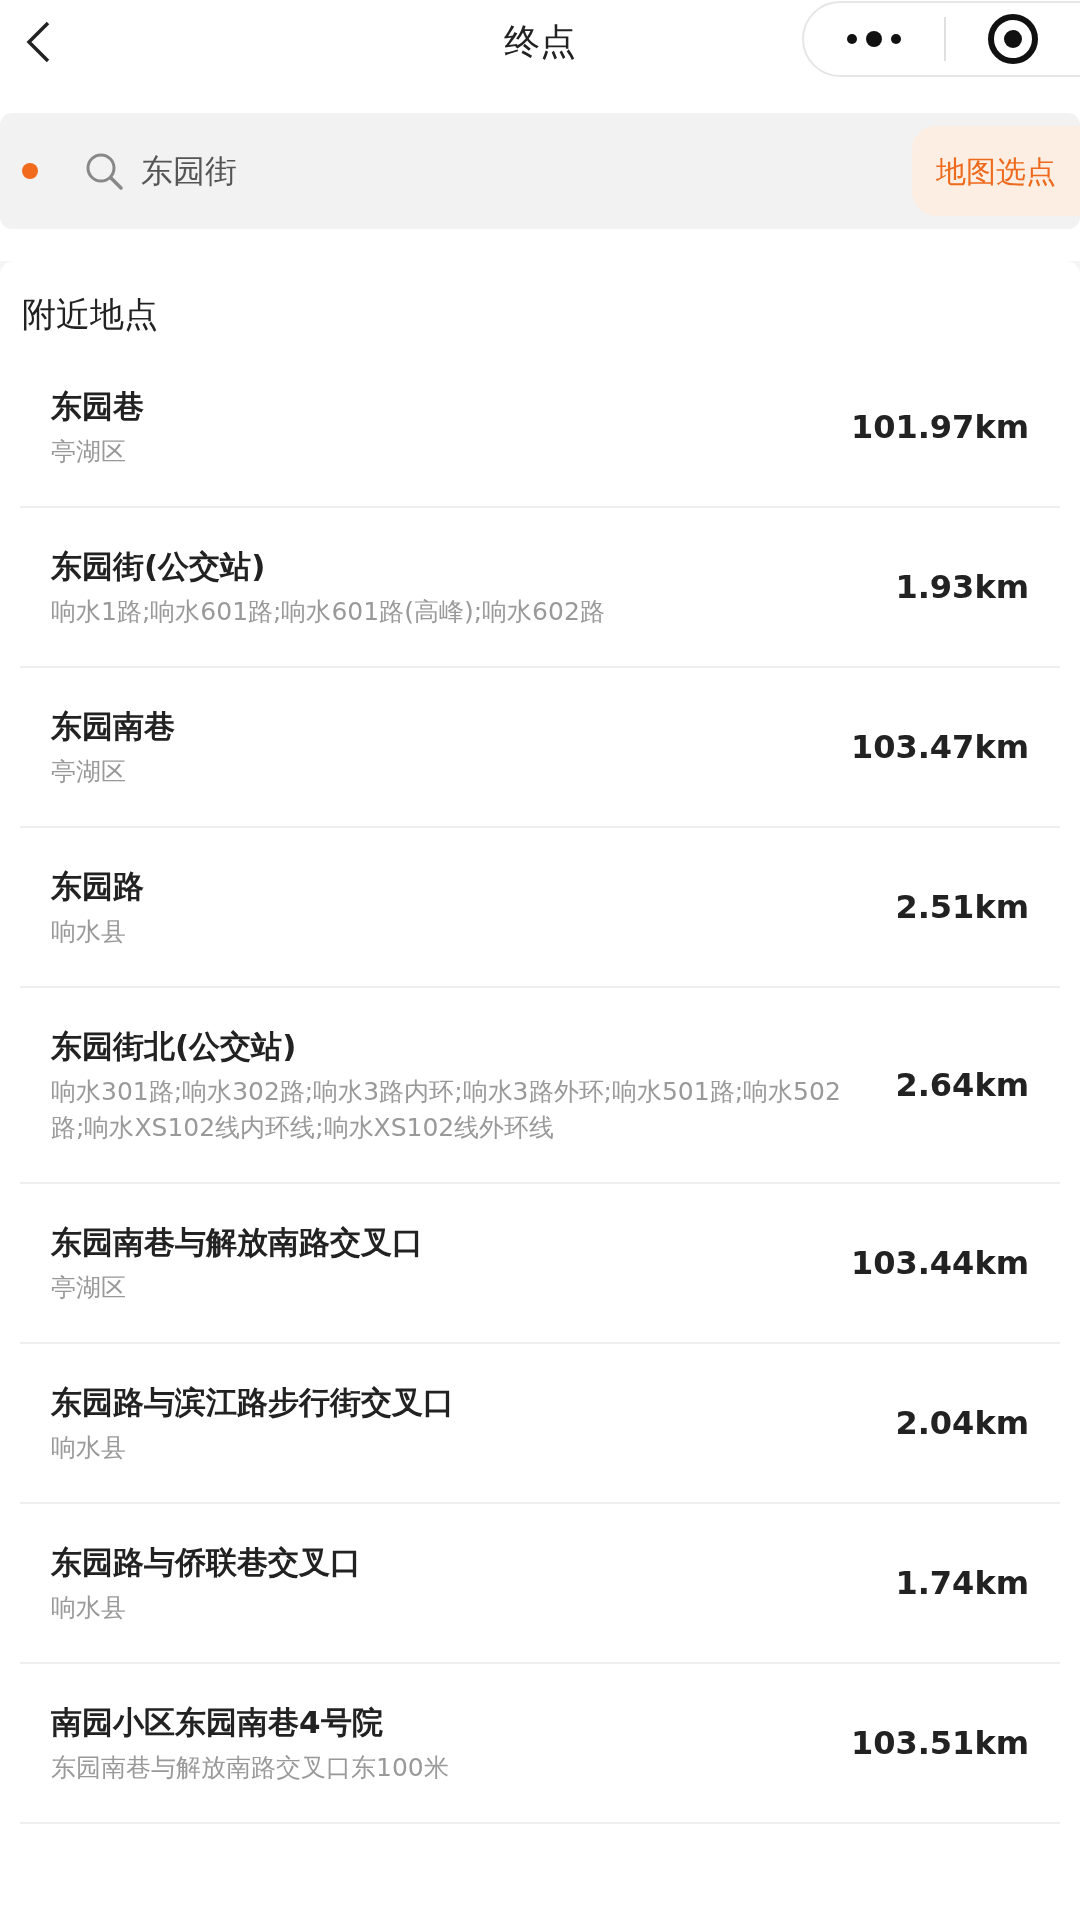 This screenshot has width=1080, height=1920. Describe the element at coordinates (874, 39) in the screenshot. I see `more-icon` at that location.